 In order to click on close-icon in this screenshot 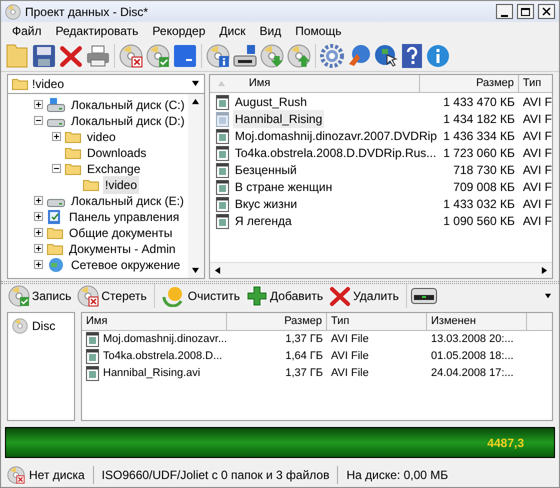, I will do `click(546, 11)`.